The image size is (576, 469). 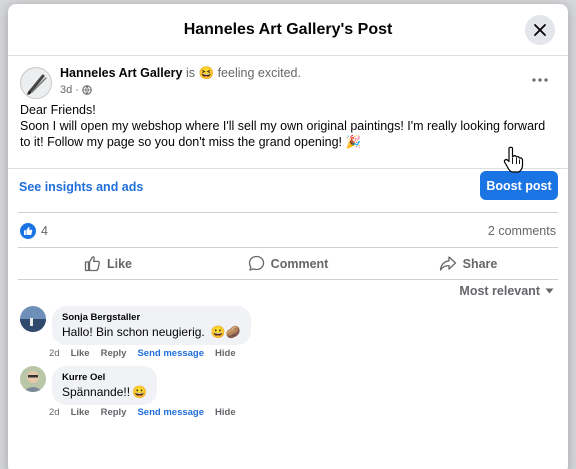 I want to click on post-time: 3d, so click(x=66, y=90).